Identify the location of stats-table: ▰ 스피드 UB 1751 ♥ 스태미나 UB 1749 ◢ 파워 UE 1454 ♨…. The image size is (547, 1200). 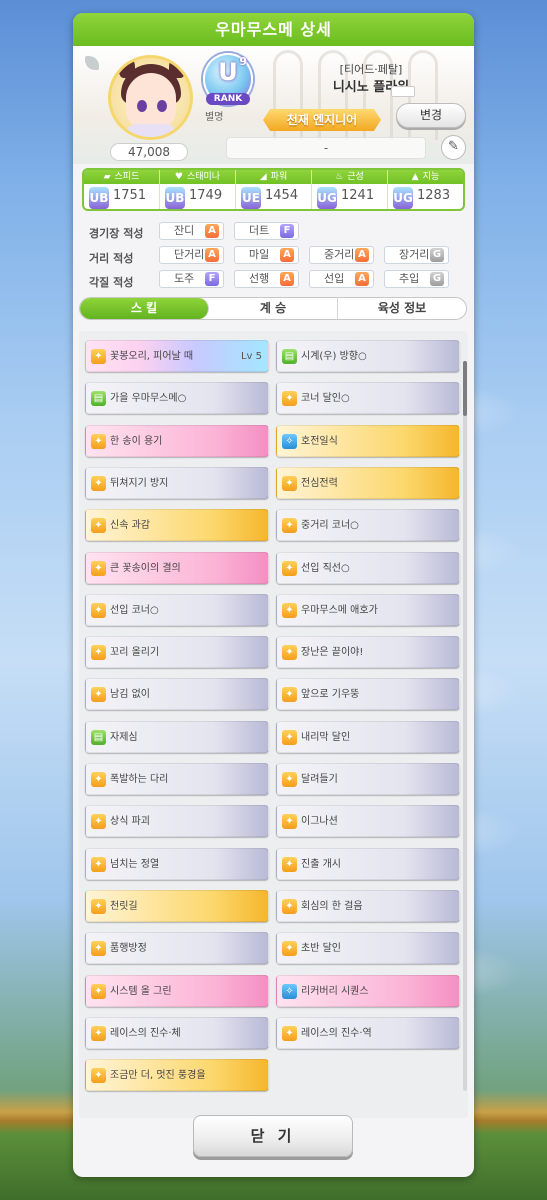
(273, 189).